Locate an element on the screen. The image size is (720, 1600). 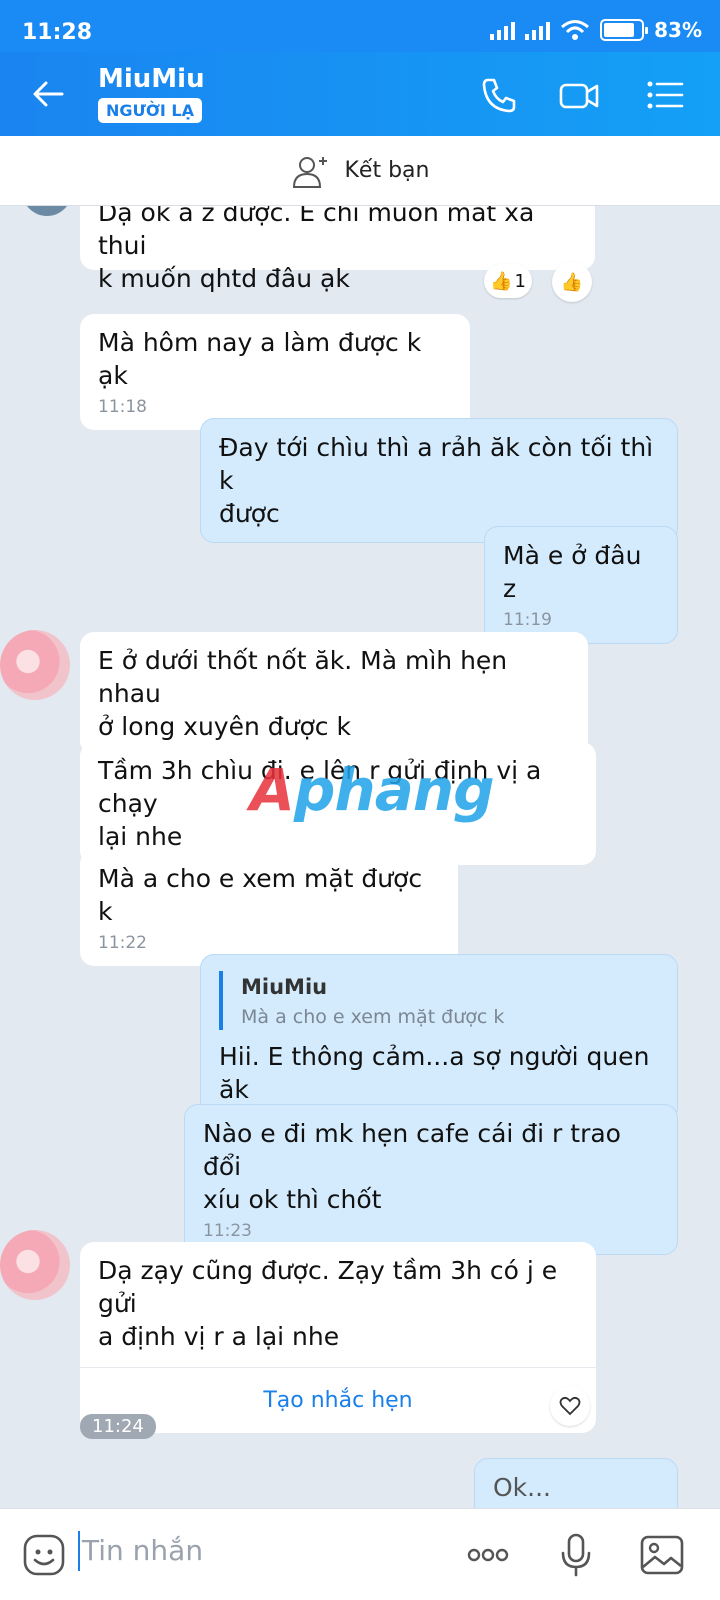
incoming-message: Mà hôm nay a làm được k ạk 11:18 is located at coordinates (275, 372).